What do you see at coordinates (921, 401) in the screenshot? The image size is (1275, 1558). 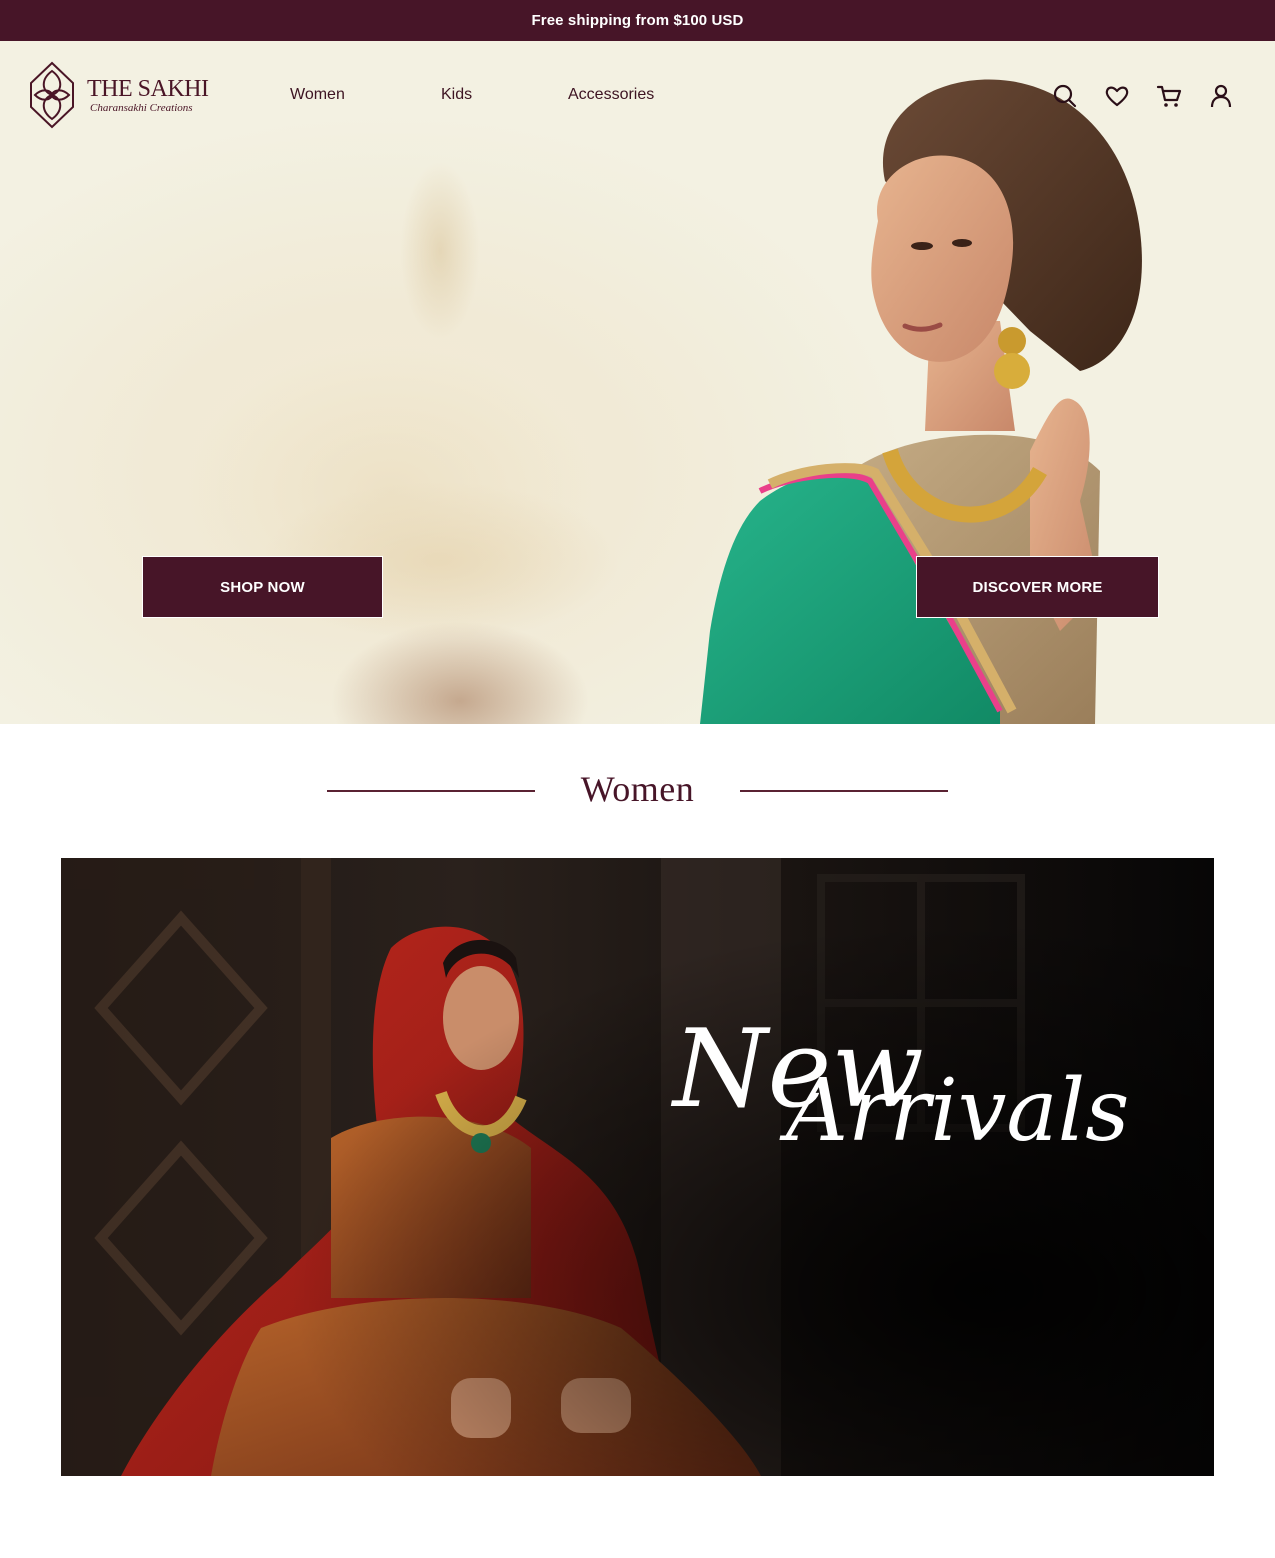 I see `hero-model-image` at bounding box center [921, 401].